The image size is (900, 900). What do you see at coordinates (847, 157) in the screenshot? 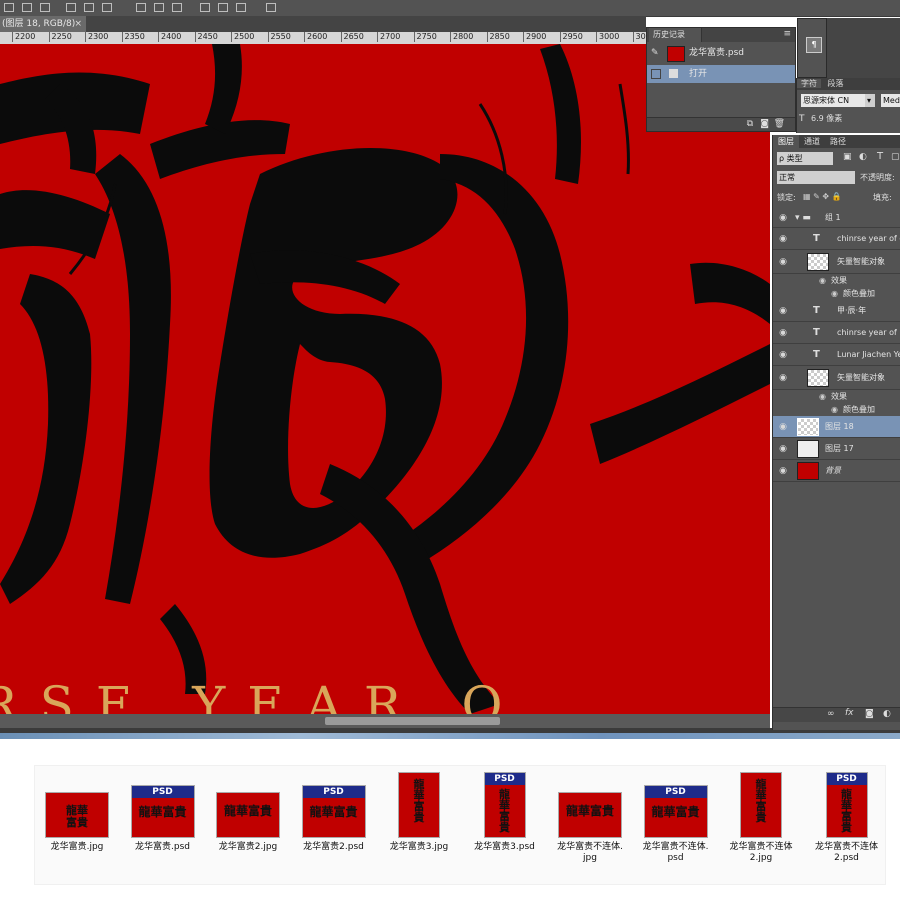
I see `filter-image-icon: ▣` at bounding box center [847, 157].